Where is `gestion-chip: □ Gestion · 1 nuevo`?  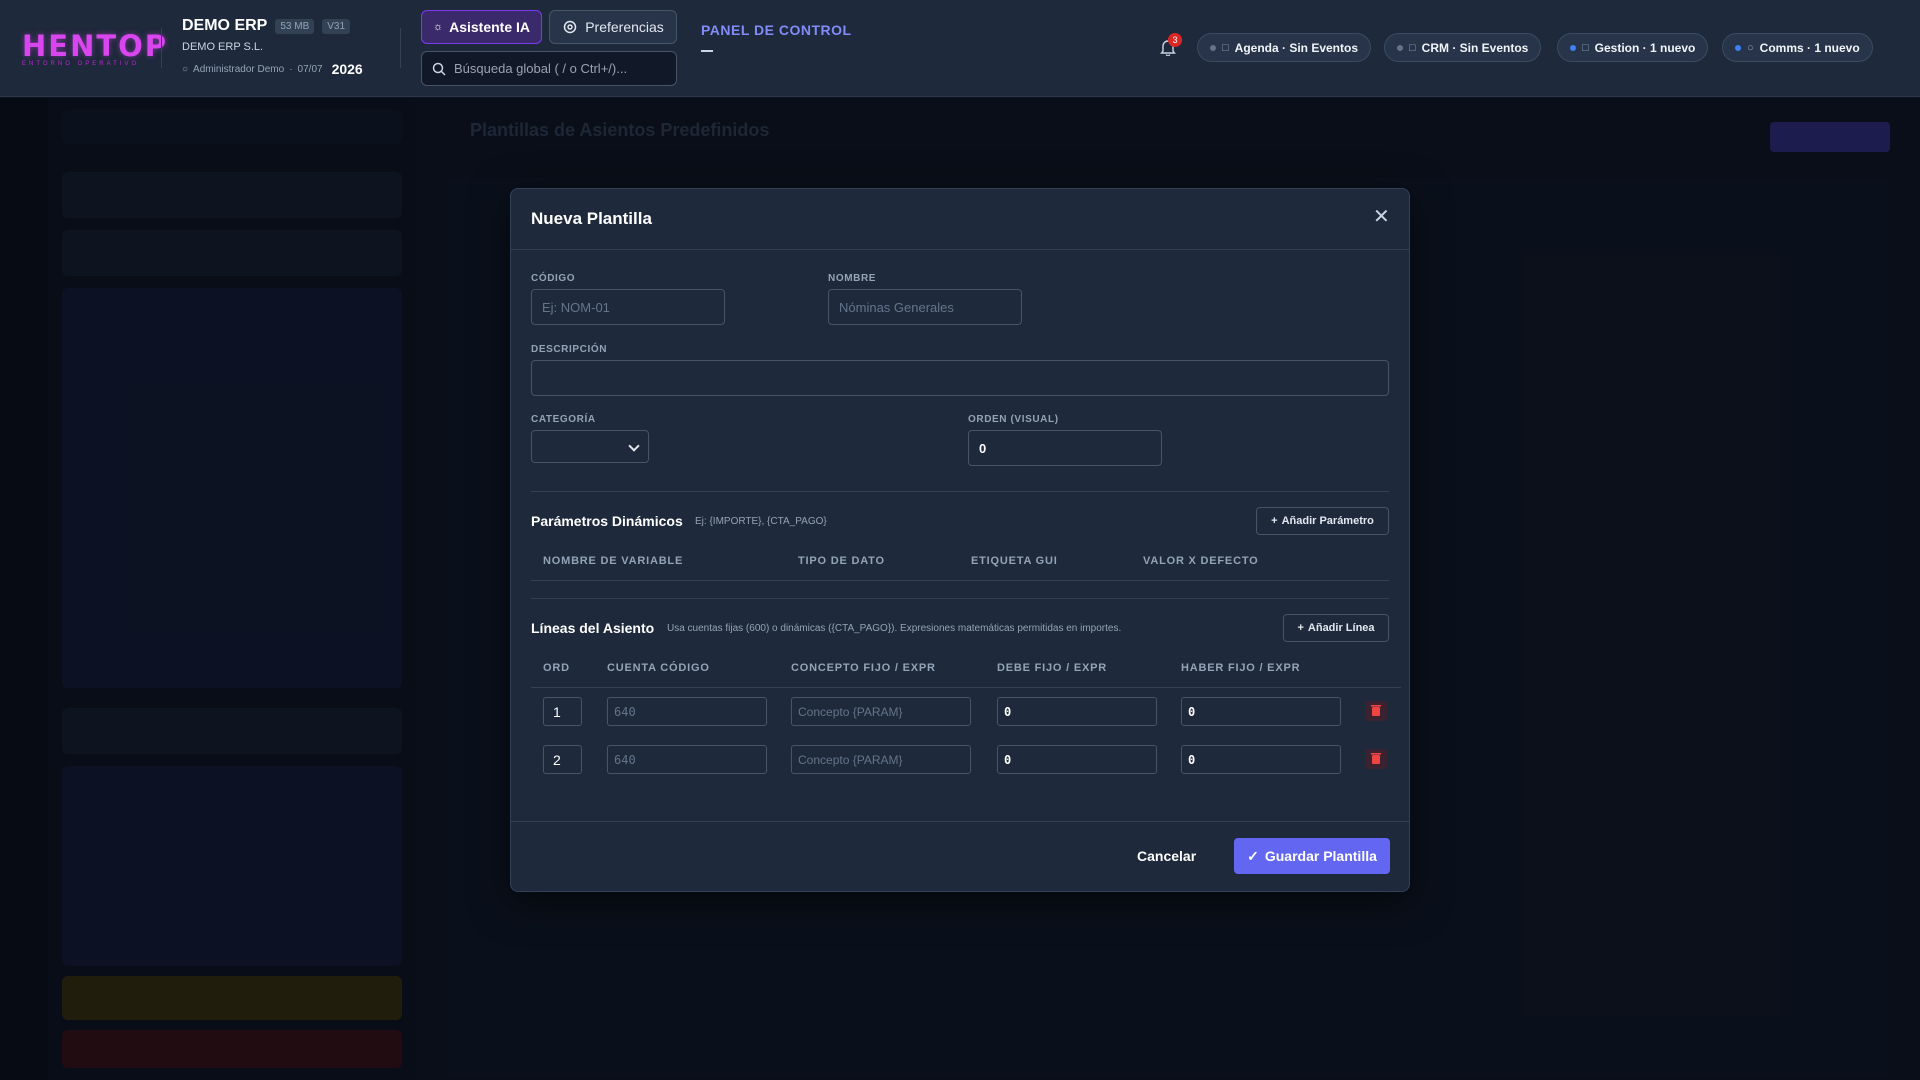
gestion-chip: □ Gestion · 1 nuevo is located at coordinates (1633, 47).